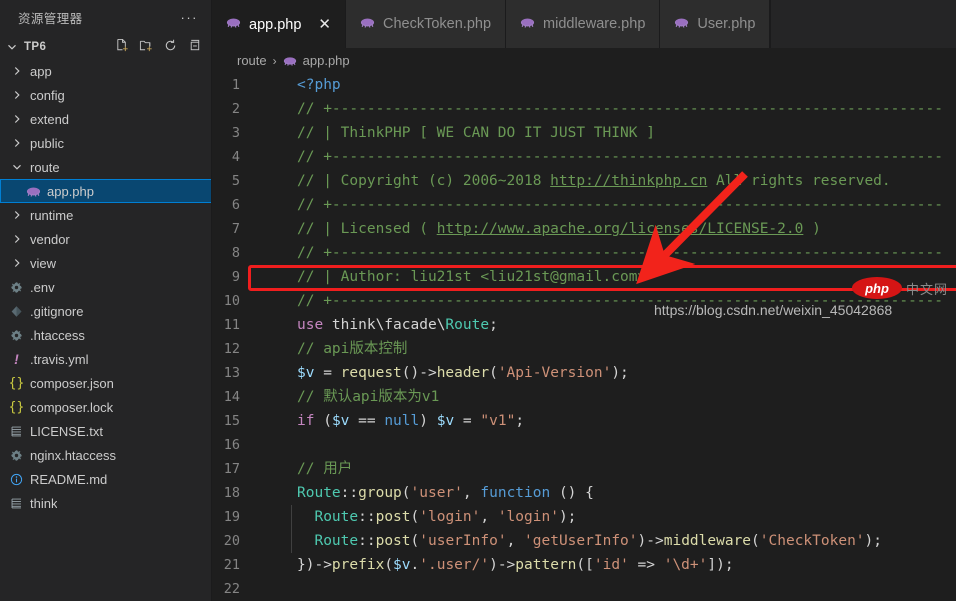  I want to click on tree-item-app-php: app.php, so click(106, 191).